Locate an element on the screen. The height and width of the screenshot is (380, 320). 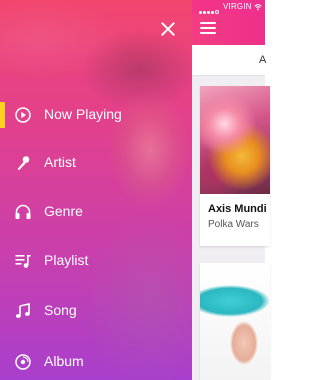
menu-item-song: Song is located at coordinates (96, 310).